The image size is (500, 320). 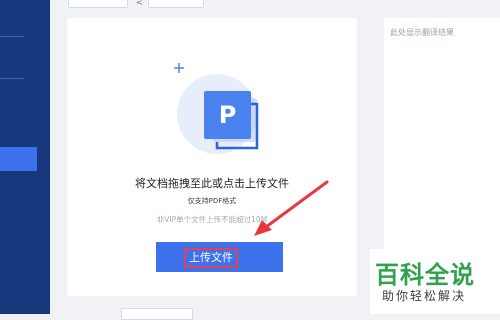 I want to click on watermark-logo: 百科全说 助你轻松解决, so click(x=435, y=281).